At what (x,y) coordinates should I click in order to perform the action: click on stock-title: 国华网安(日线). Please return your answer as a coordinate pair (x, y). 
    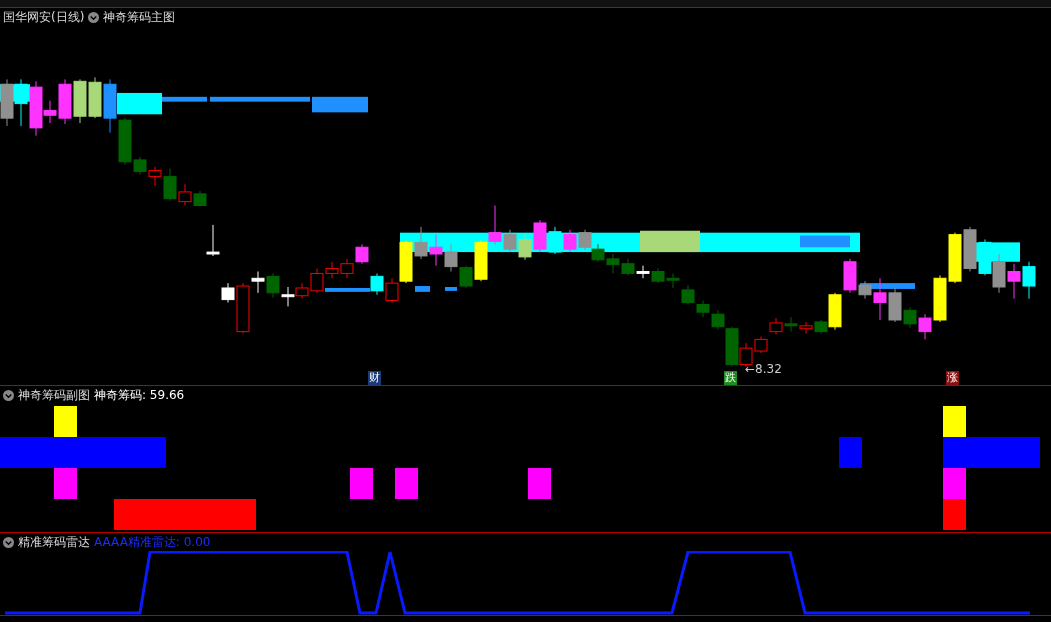
    Looking at the image, I should click on (44, 17).